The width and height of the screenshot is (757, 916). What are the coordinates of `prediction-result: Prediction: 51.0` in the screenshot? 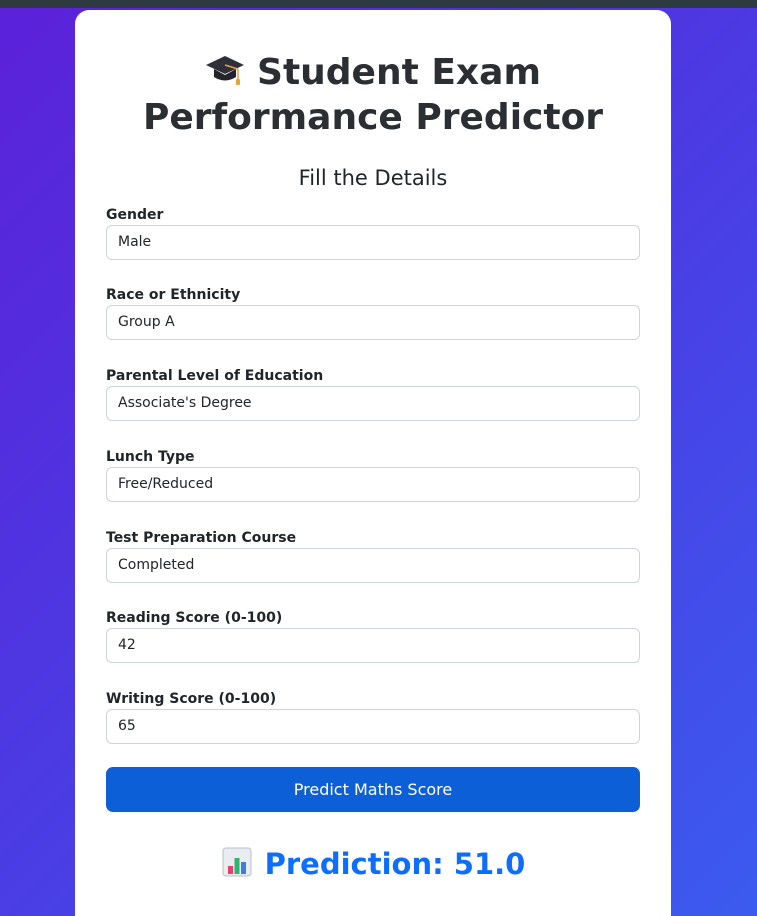 It's located at (373, 864).